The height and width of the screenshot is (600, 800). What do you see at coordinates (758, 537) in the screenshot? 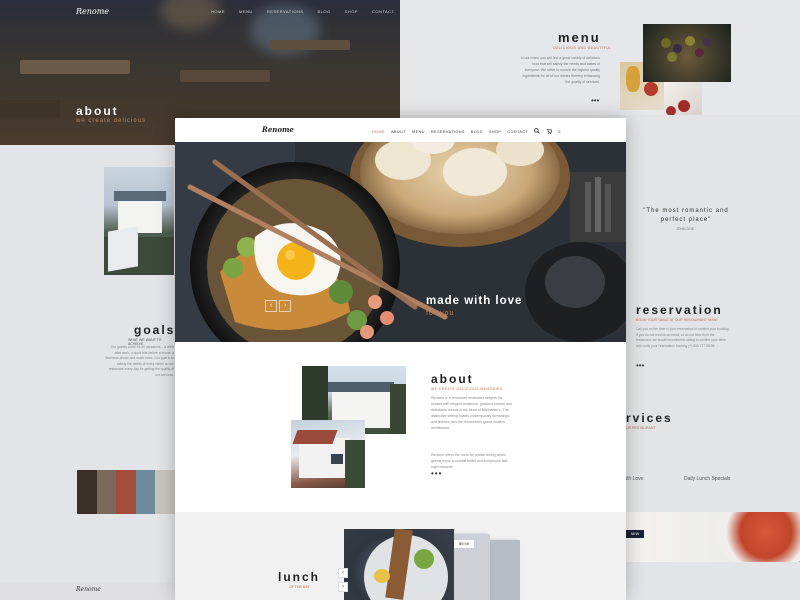
I see `bowl-shape` at bounding box center [758, 537].